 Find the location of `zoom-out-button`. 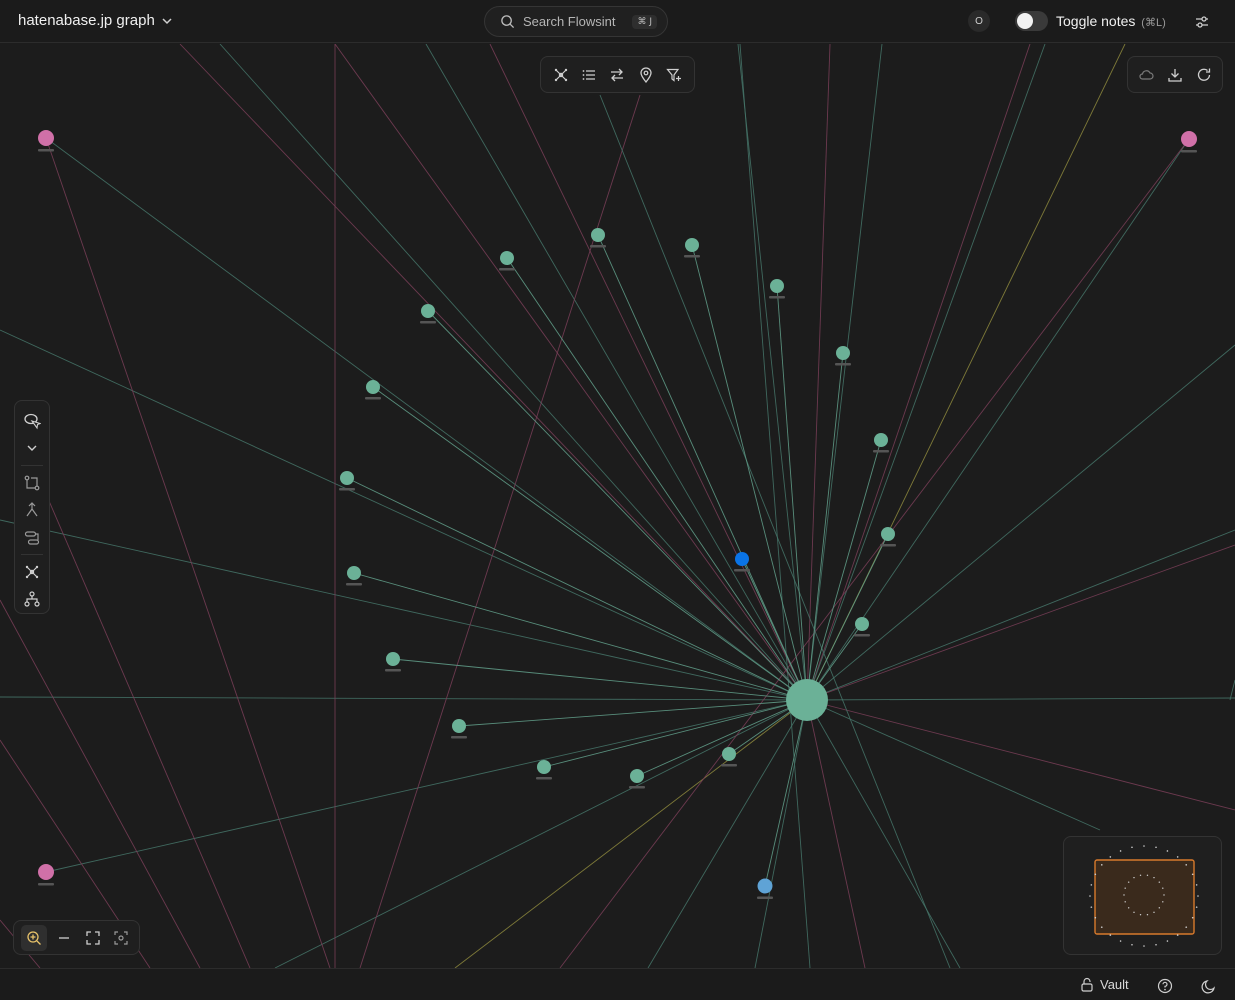

zoom-out-button is located at coordinates (64, 938).